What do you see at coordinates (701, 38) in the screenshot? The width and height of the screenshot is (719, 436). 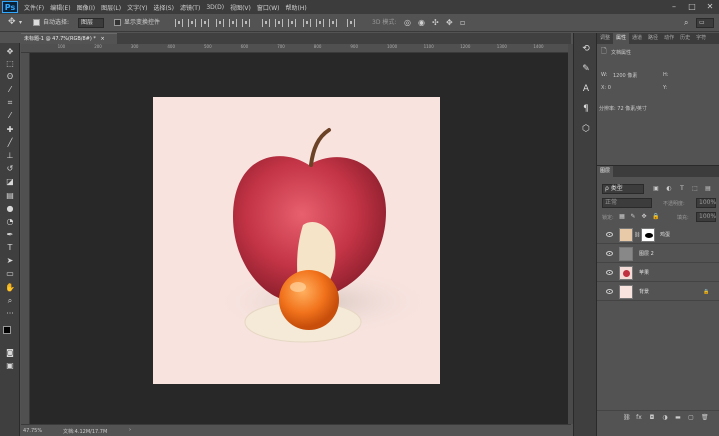 I see `tab-character: 字符` at bounding box center [701, 38].